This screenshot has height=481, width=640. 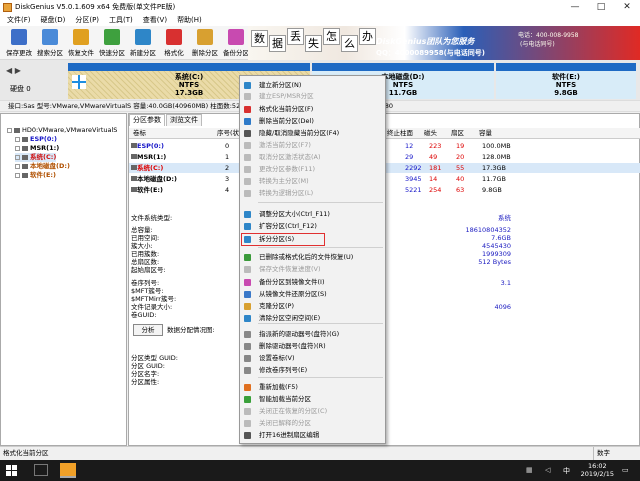 I want to click on recover-file-button: 恢复文件, so click(x=81, y=43).